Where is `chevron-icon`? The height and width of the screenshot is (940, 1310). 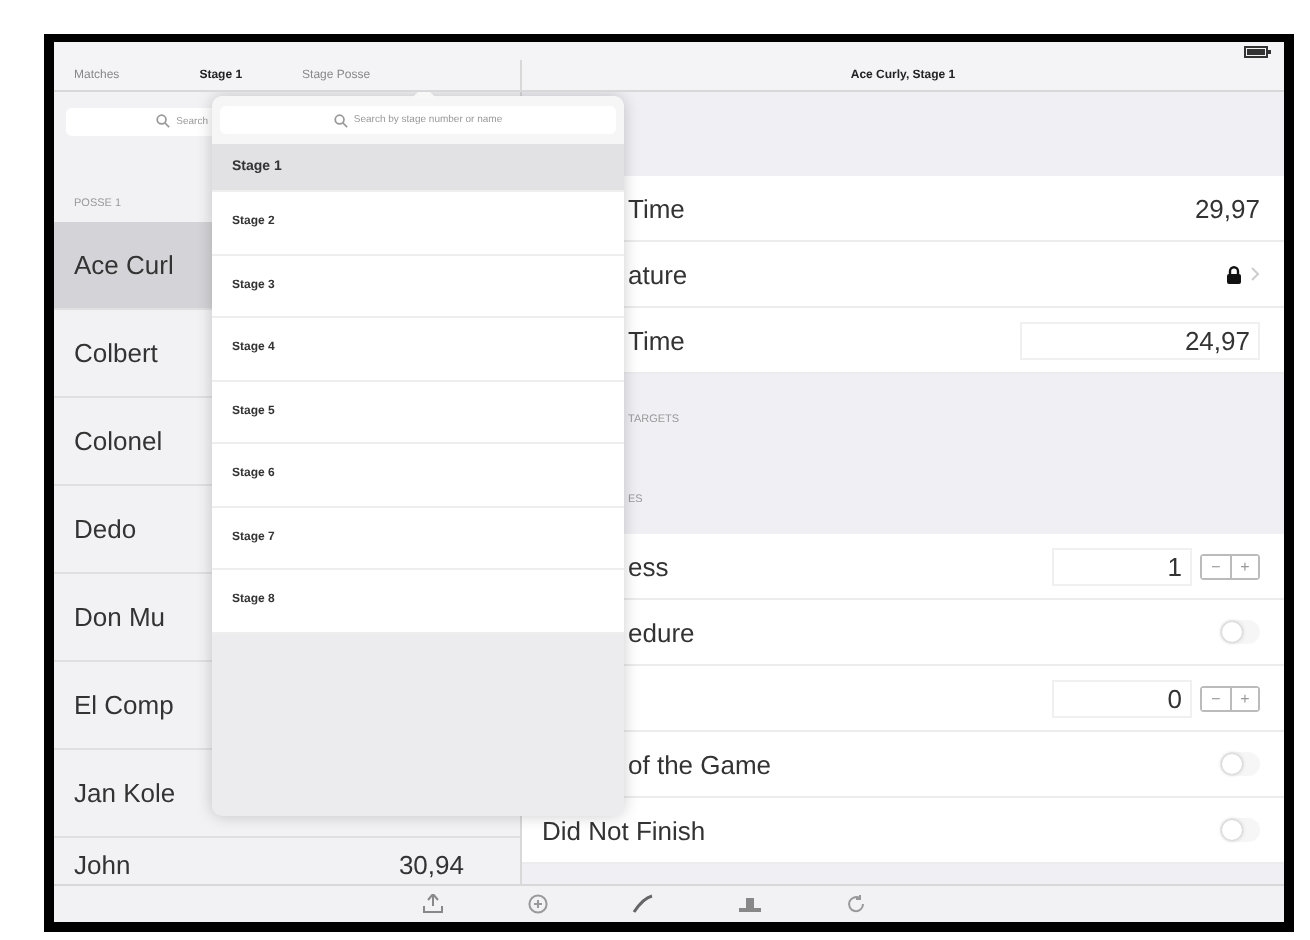 chevron-icon is located at coordinates (1255, 274).